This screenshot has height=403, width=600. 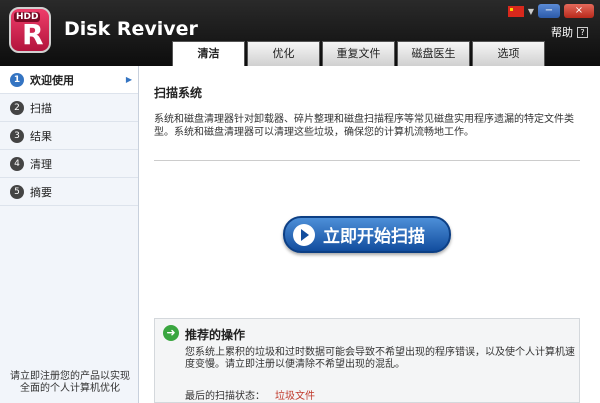 I want to click on main-tabs: 清洁 优化 重复文件 磁盘医生 选项, so click(x=359, y=53).